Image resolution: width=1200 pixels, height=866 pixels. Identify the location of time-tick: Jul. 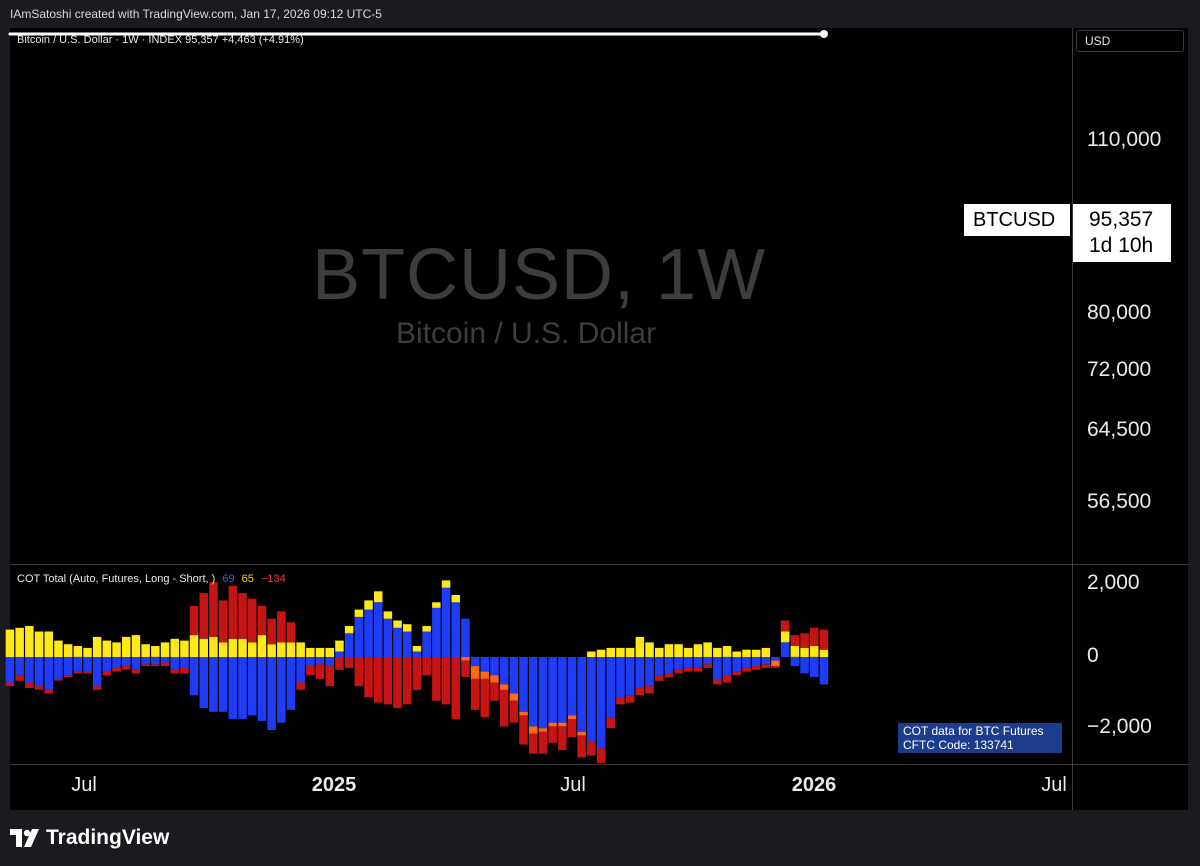
(573, 785).